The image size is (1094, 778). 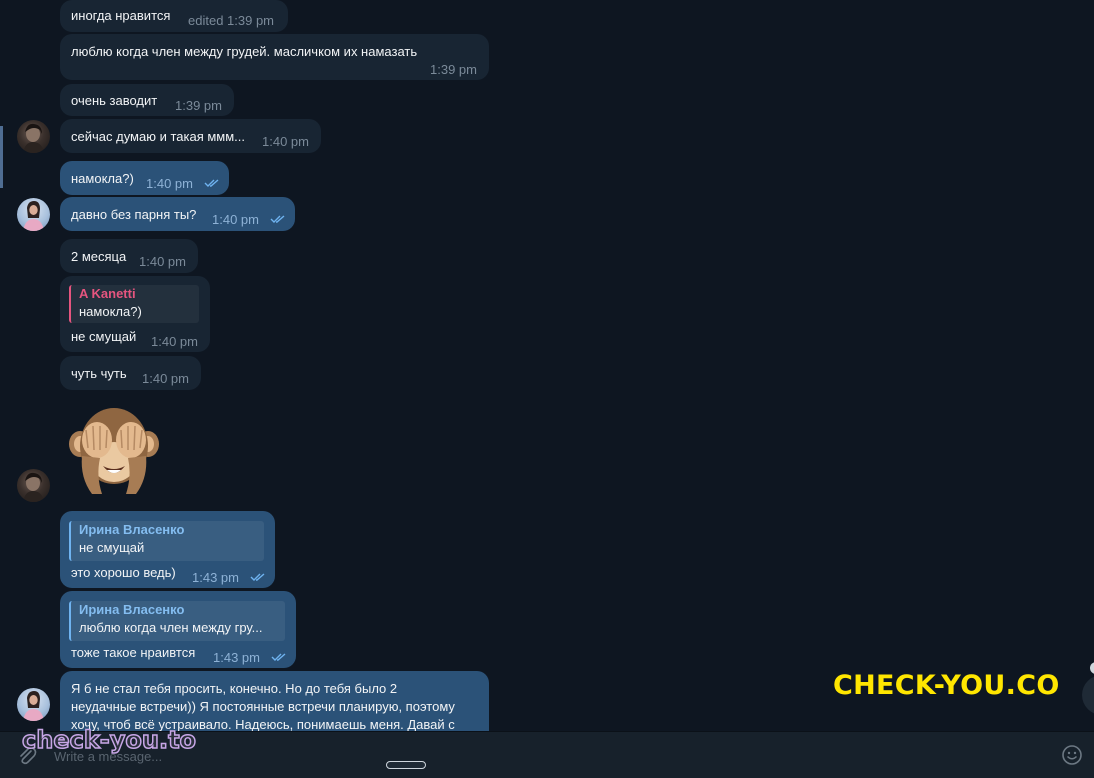 I want to click on message-text: намокла?), so click(x=102, y=178).